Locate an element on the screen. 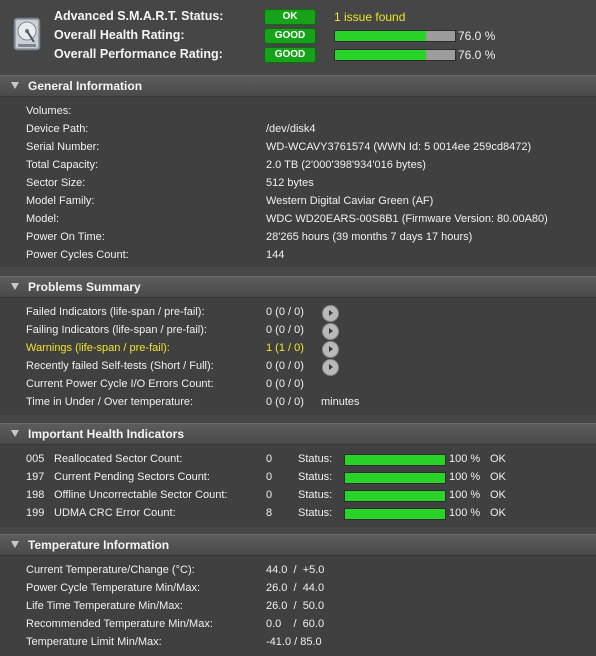 The height and width of the screenshot is (656, 596). temp-label: Recommended Temperature Min/Max: is located at coordinates (119, 624).